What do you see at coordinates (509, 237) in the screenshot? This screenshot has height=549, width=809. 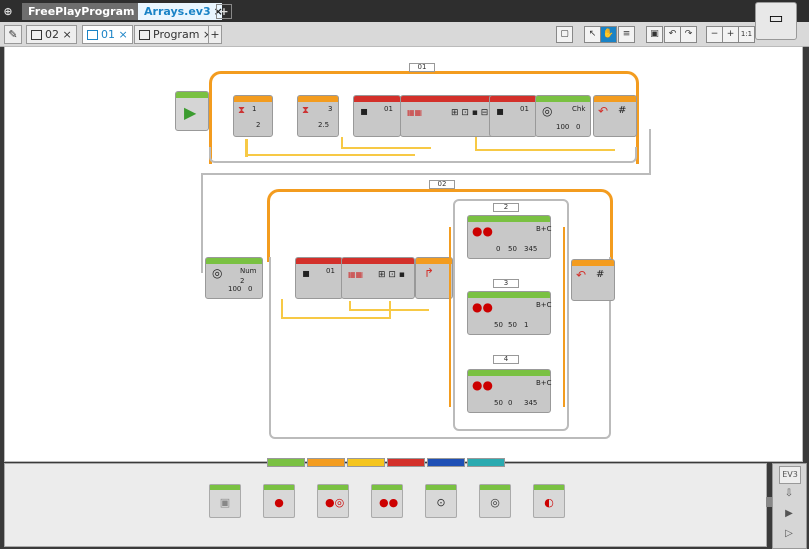 I see `move-tank-block-1: ●● B+C 0 50 345` at bounding box center [509, 237].